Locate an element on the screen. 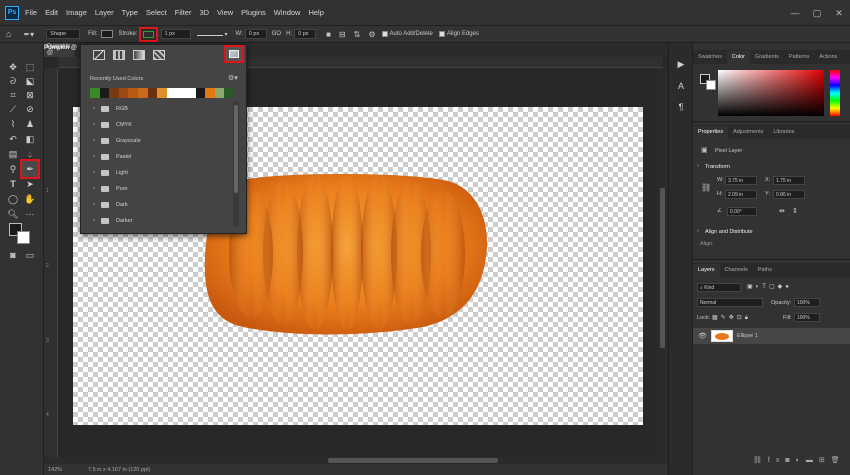 The image size is (850, 475). solid-color-button is located at coordinates (119, 55).